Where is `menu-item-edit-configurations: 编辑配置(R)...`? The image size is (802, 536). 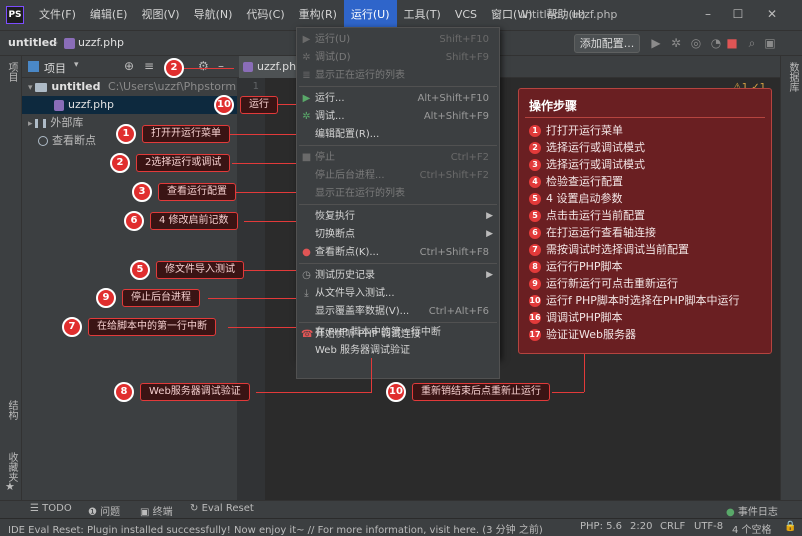
menu-item-edit-configurations: 编辑配置(R)... is located at coordinates (398, 134).